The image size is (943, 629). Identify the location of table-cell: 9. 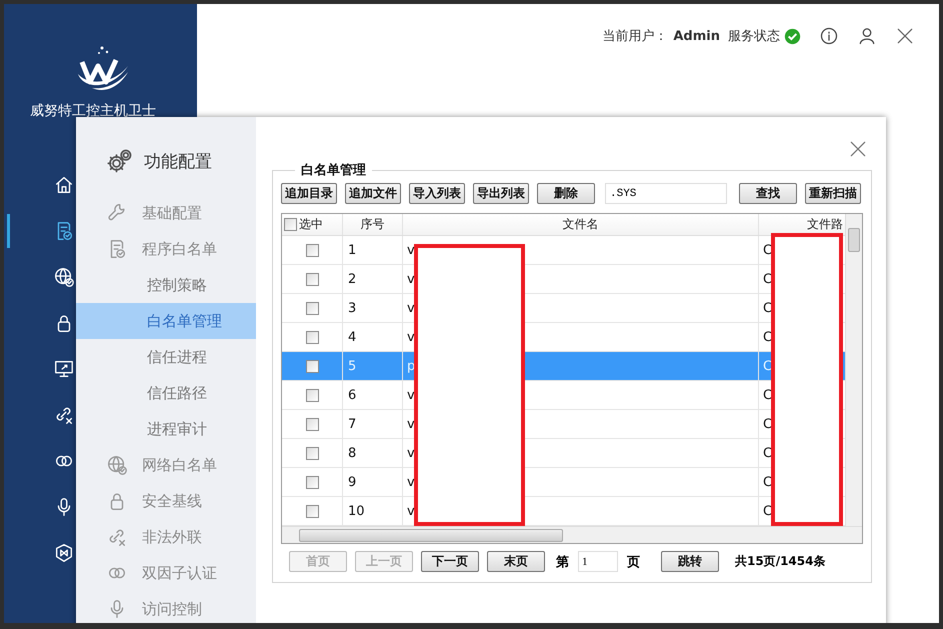
(352, 482).